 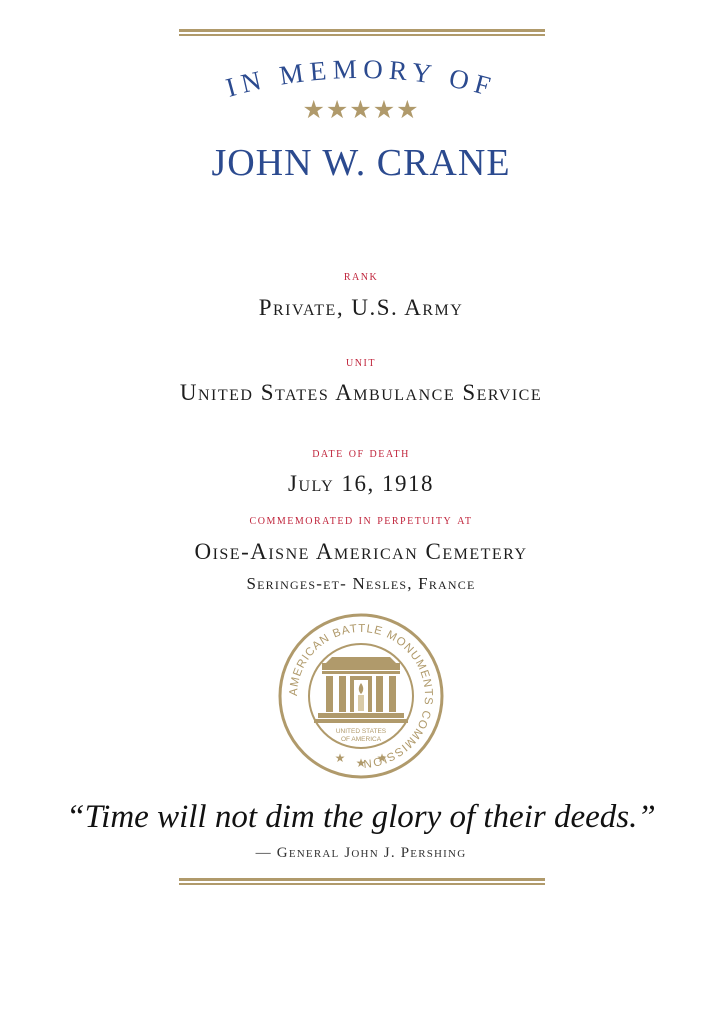 I want to click on seal-center-text-1: UNITED STATES, so click(x=361, y=731).